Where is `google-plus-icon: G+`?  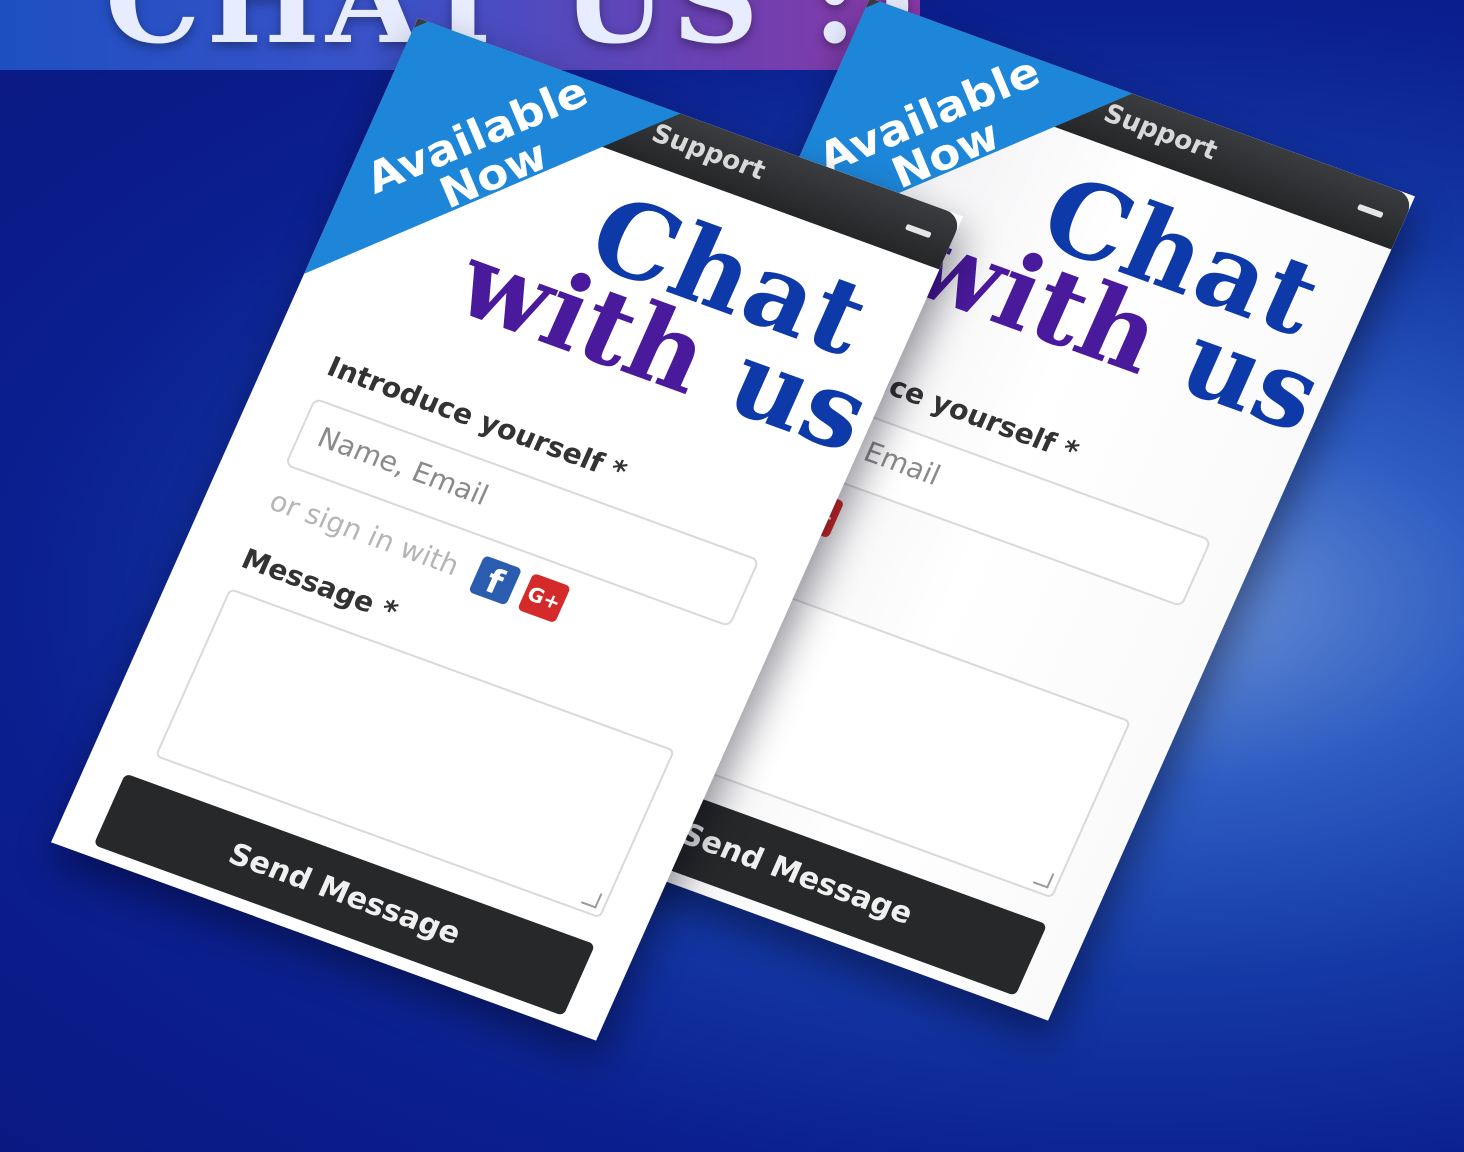
google-plus-icon: G+ is located at coordinates (544, 598).